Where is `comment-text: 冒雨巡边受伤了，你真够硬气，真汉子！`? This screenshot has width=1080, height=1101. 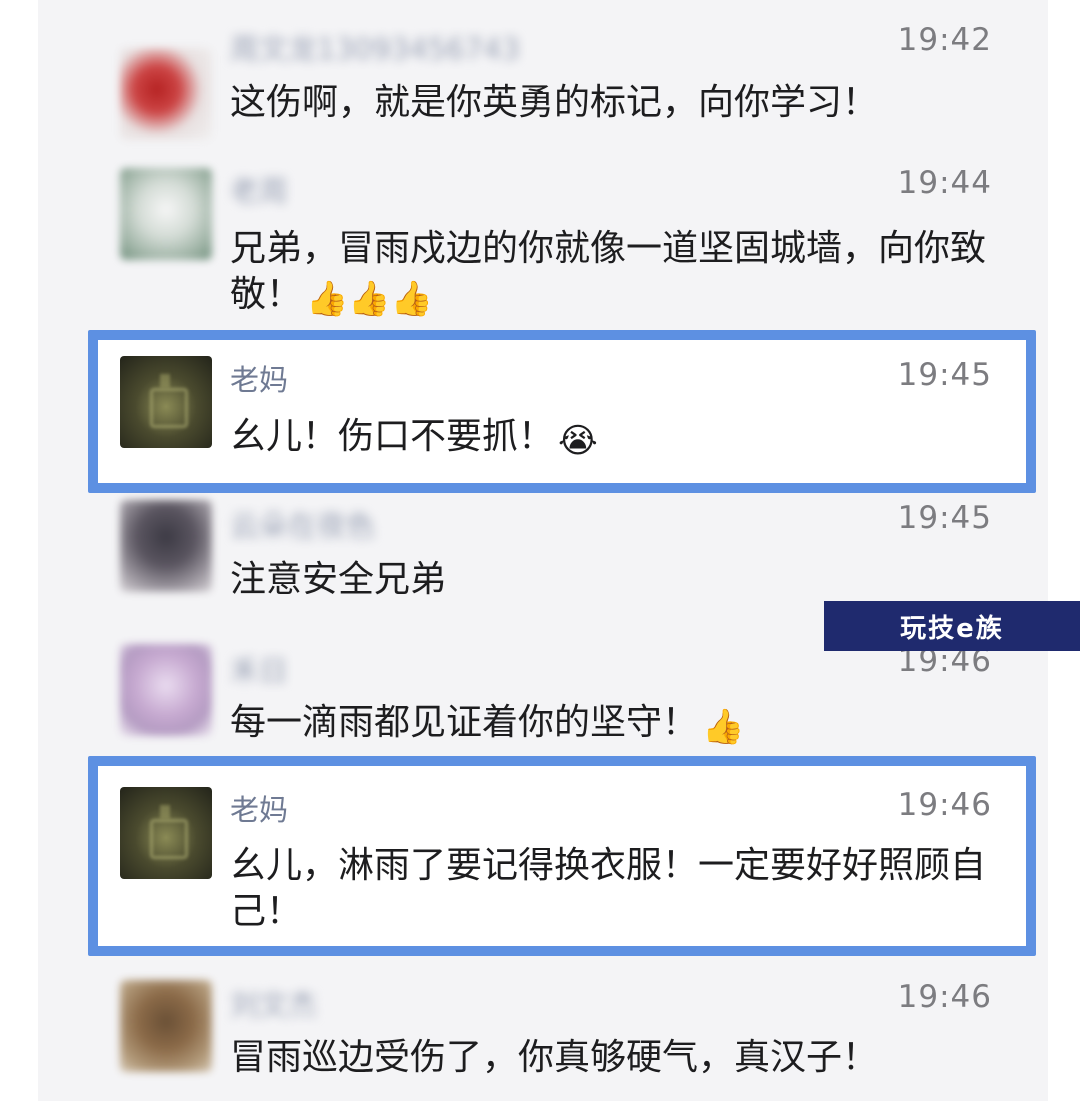
comment-text: 冒雨巡边受伤了，你真够硬气，真汉子！ is located at coordinates (615, 1058).